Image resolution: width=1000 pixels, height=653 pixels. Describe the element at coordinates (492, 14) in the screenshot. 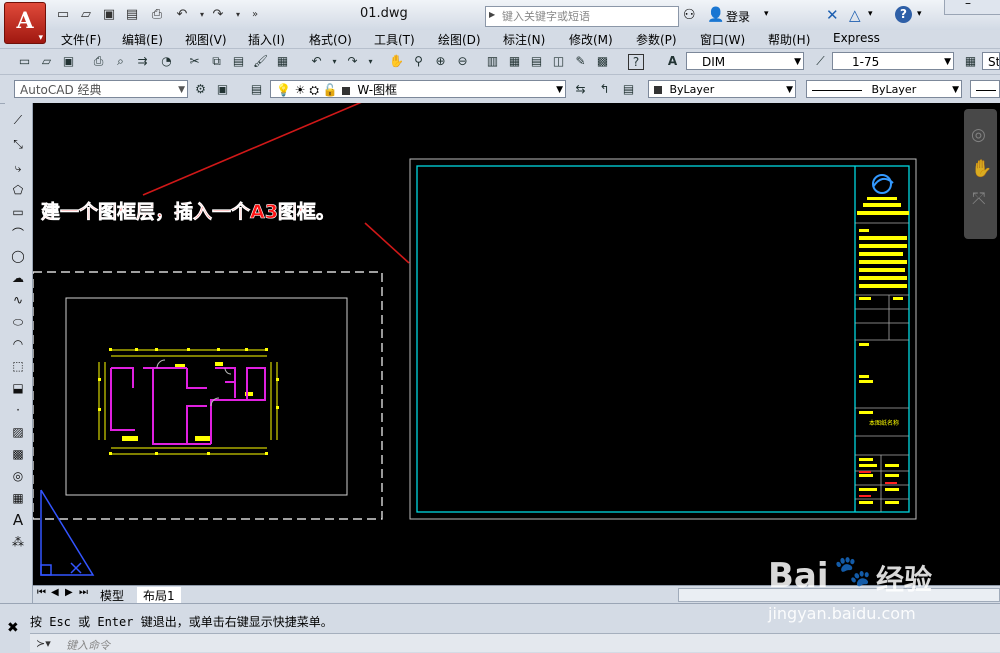

I see `search-expand-icon: ▶` at that location.